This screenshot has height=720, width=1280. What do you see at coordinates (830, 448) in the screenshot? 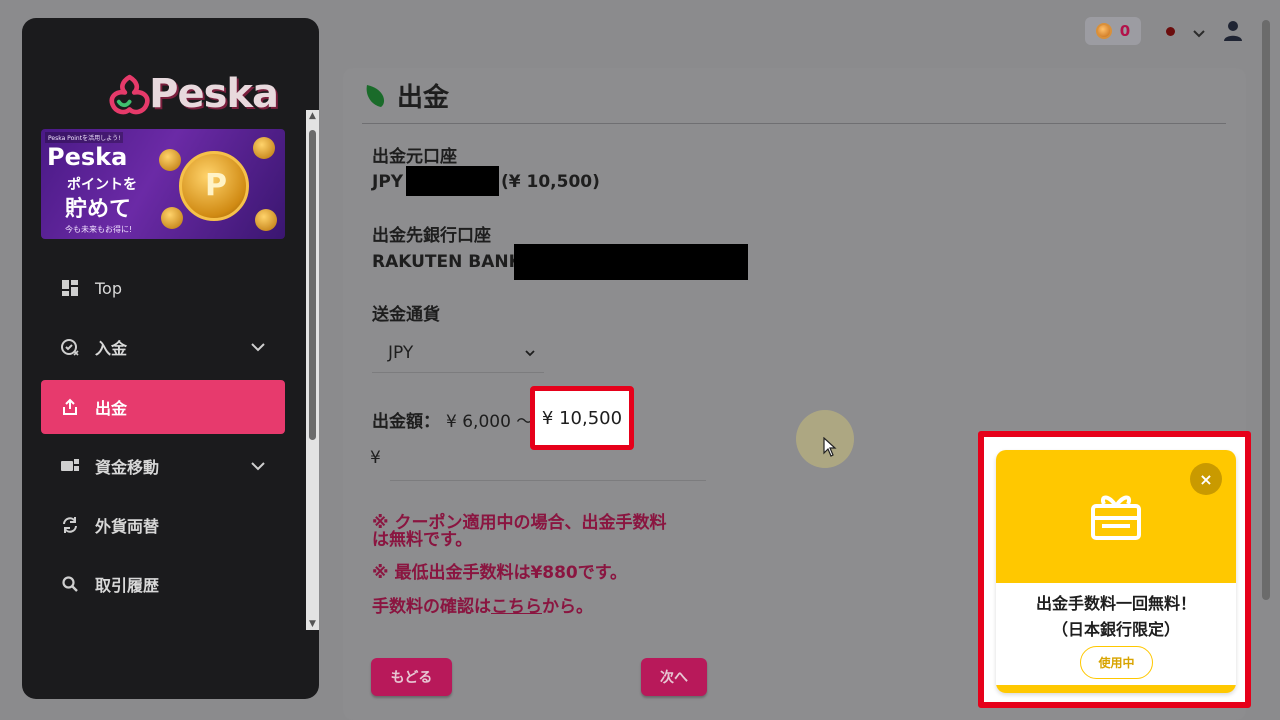
I see `mouse-cursor-icon` at bounding box center [830, 448].